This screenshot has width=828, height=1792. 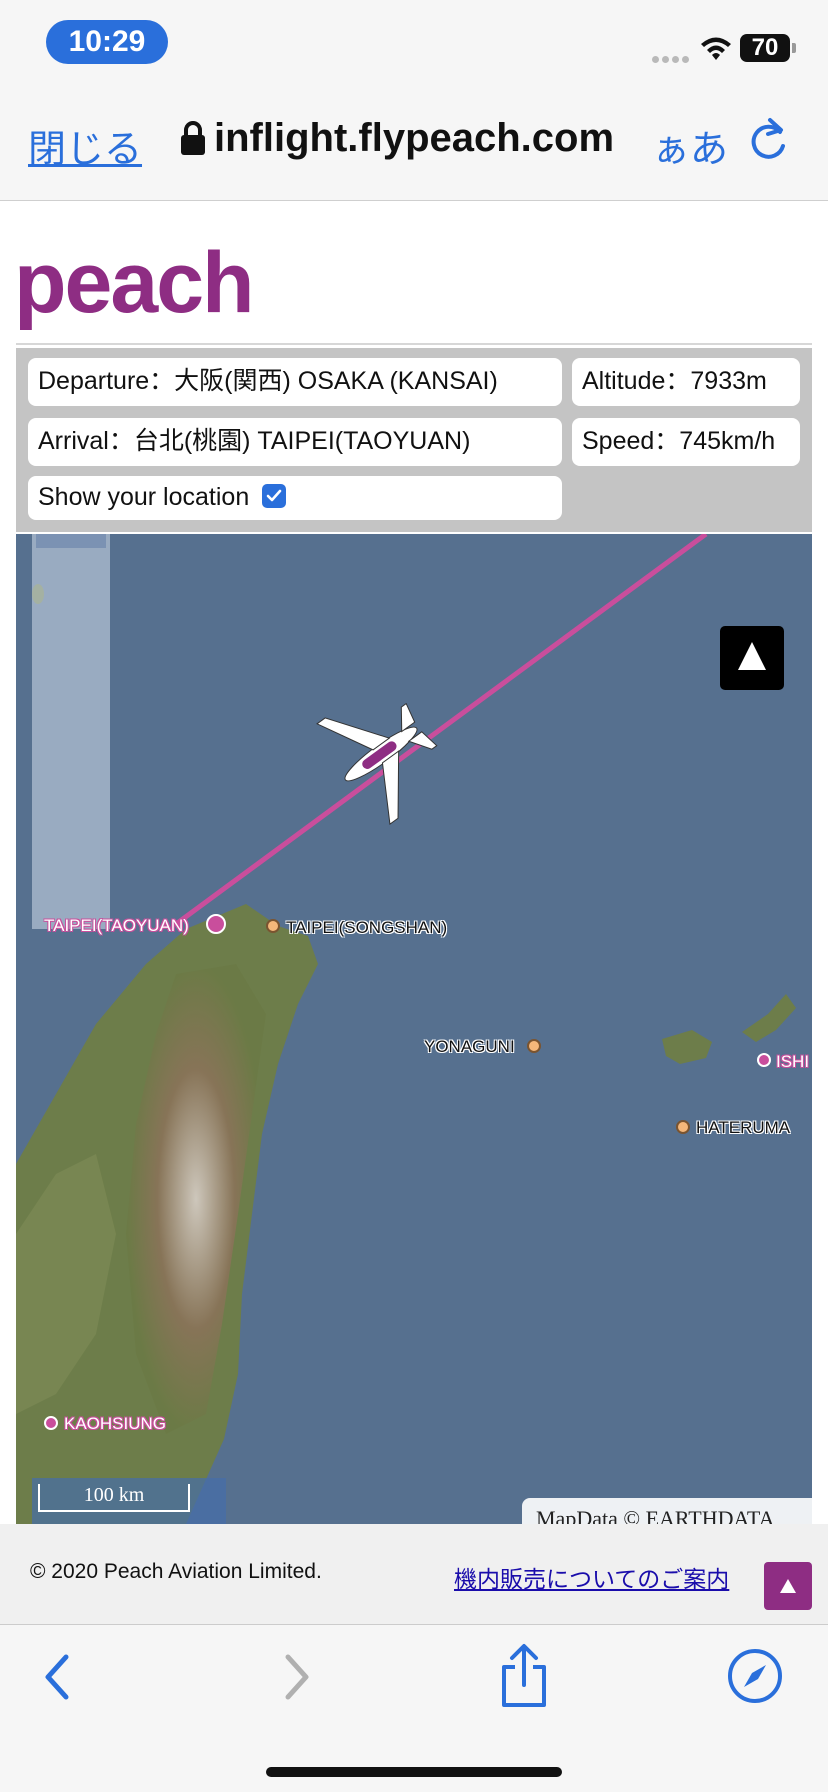 I want to click on battery-icon: 70, so click(x=765, y=48).